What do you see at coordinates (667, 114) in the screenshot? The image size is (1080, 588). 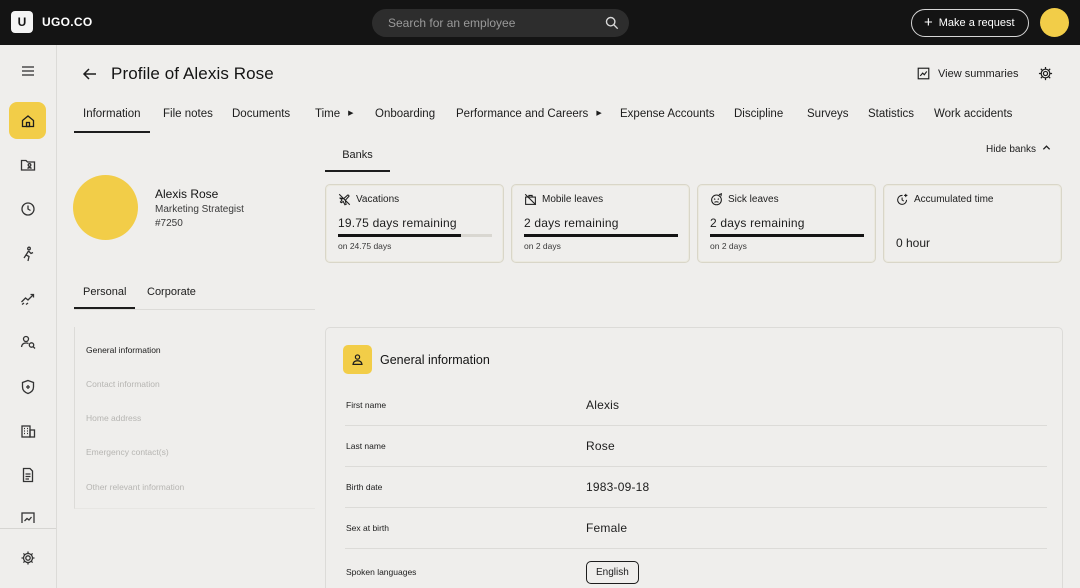 I see `tab-label: Expense Accounts` at bounding box center [667, 114].